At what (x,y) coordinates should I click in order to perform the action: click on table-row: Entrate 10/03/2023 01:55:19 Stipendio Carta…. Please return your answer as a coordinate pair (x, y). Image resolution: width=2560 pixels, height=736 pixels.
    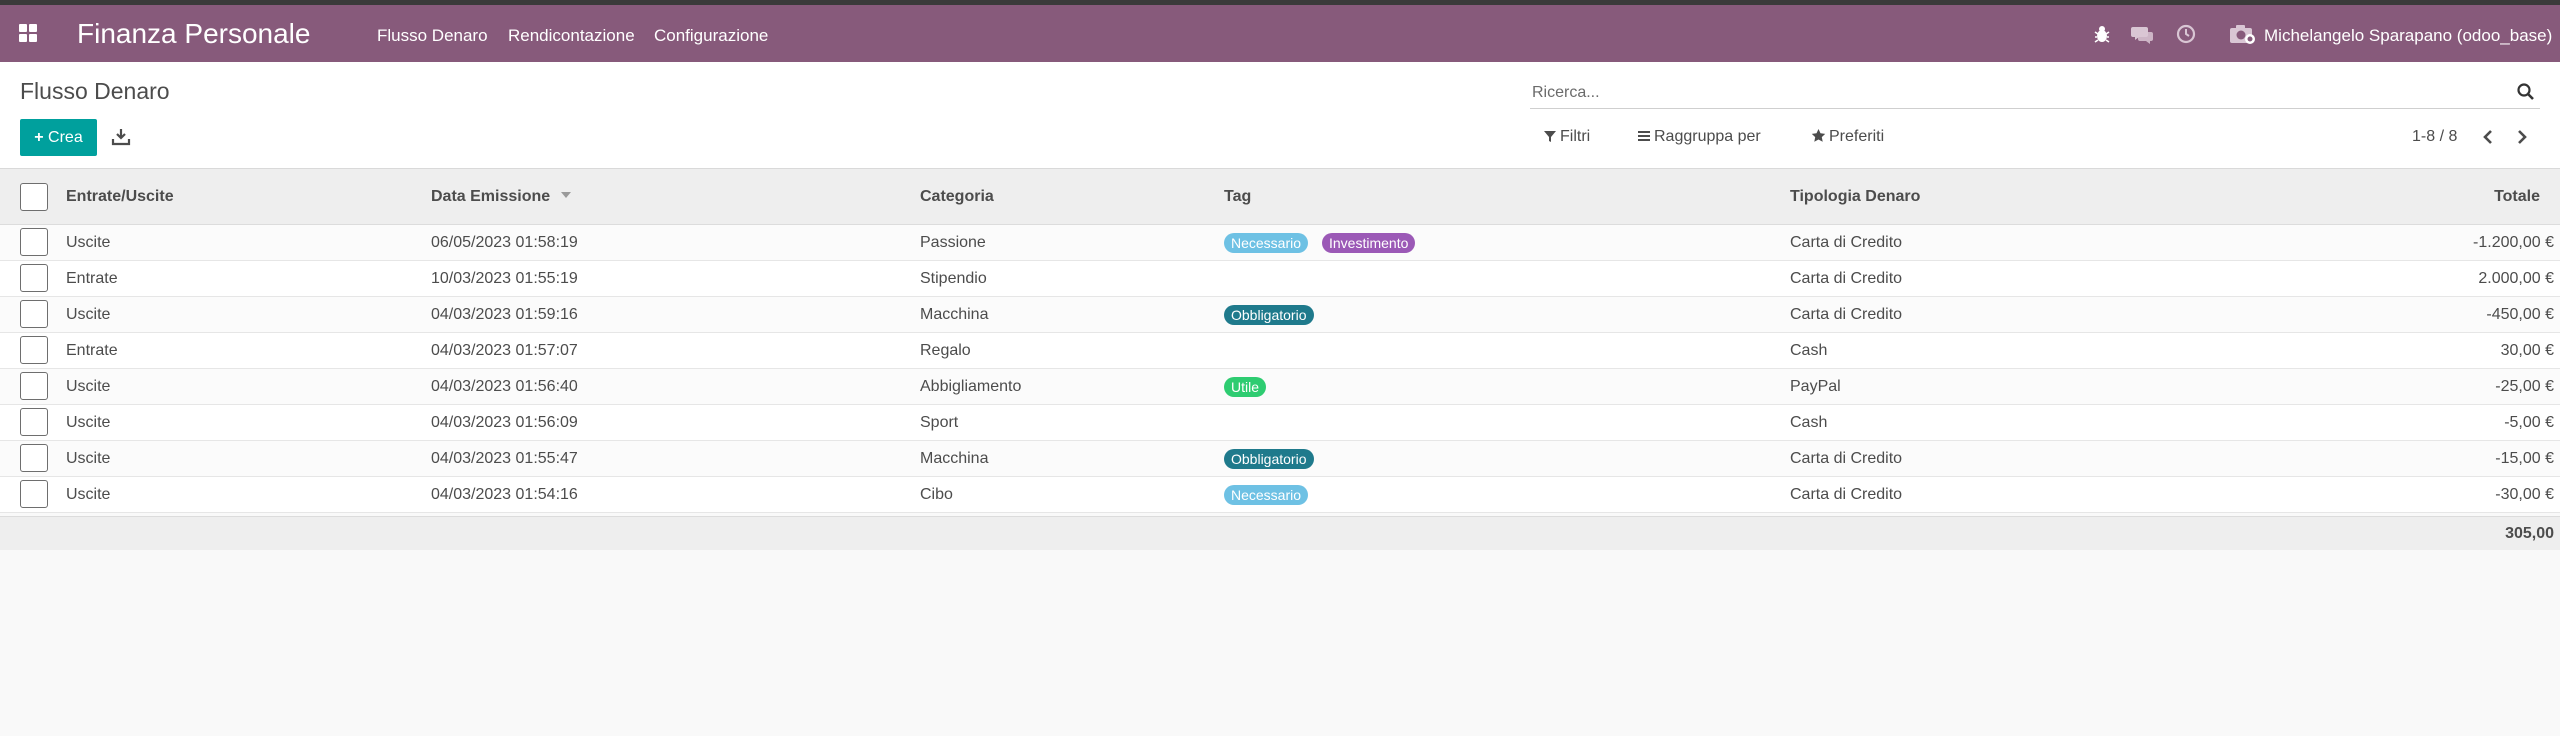
    Looking at the image, I should click on (1280, 279).